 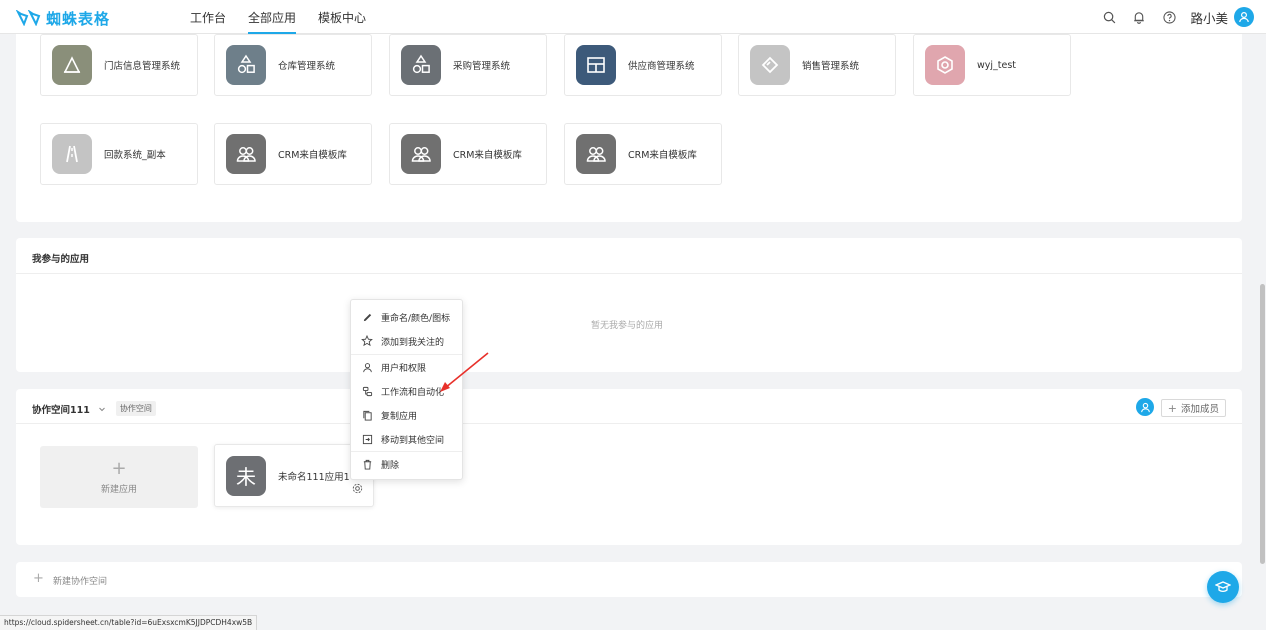 I want to click on app-card: 仓库管理系统, so click(x=293, y=65).